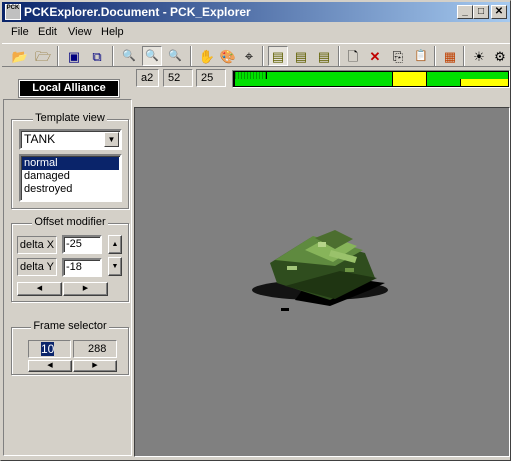 This screenshot has height=461, width=511. Describe the element at coordinates (95, 349) in the screenshot. I see `total-frames-field: 288` at that location.